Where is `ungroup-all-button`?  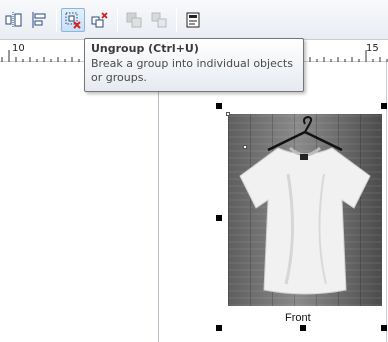
ungroup-all-button is located at coordinates (100, 20).